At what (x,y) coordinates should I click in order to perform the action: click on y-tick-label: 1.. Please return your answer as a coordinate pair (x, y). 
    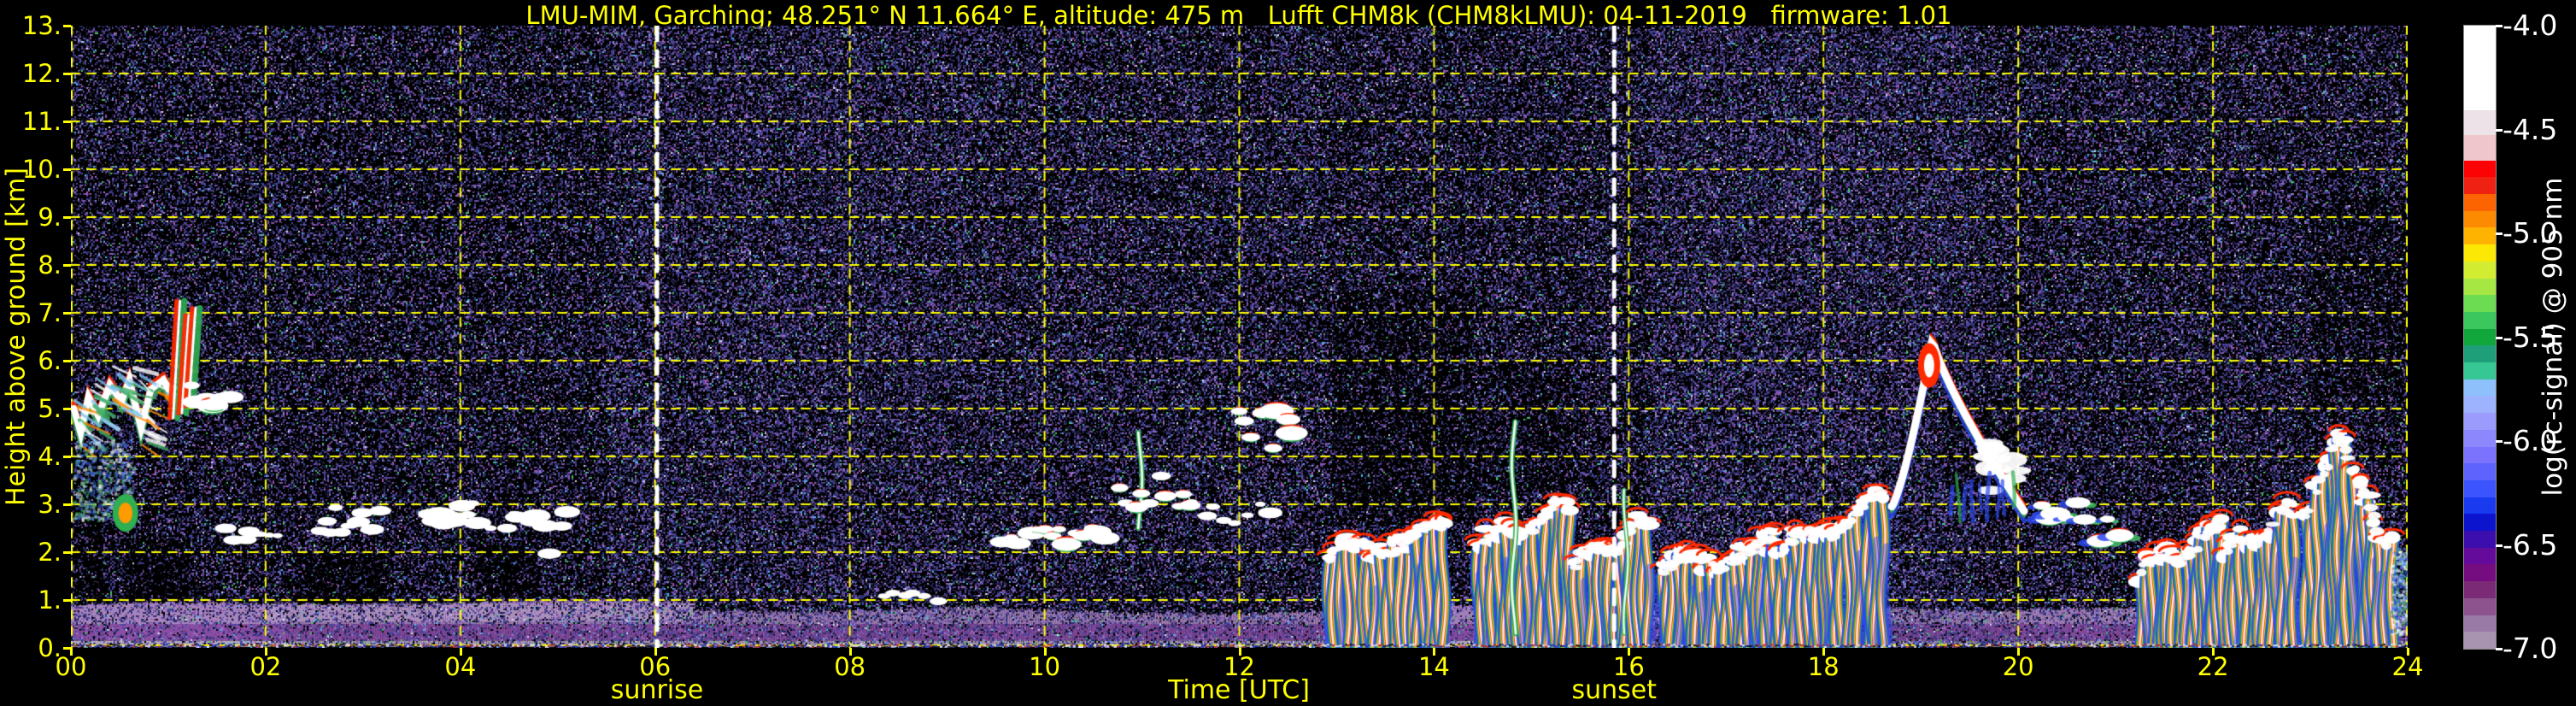
    Looking at the image, I should click on (50, 600).